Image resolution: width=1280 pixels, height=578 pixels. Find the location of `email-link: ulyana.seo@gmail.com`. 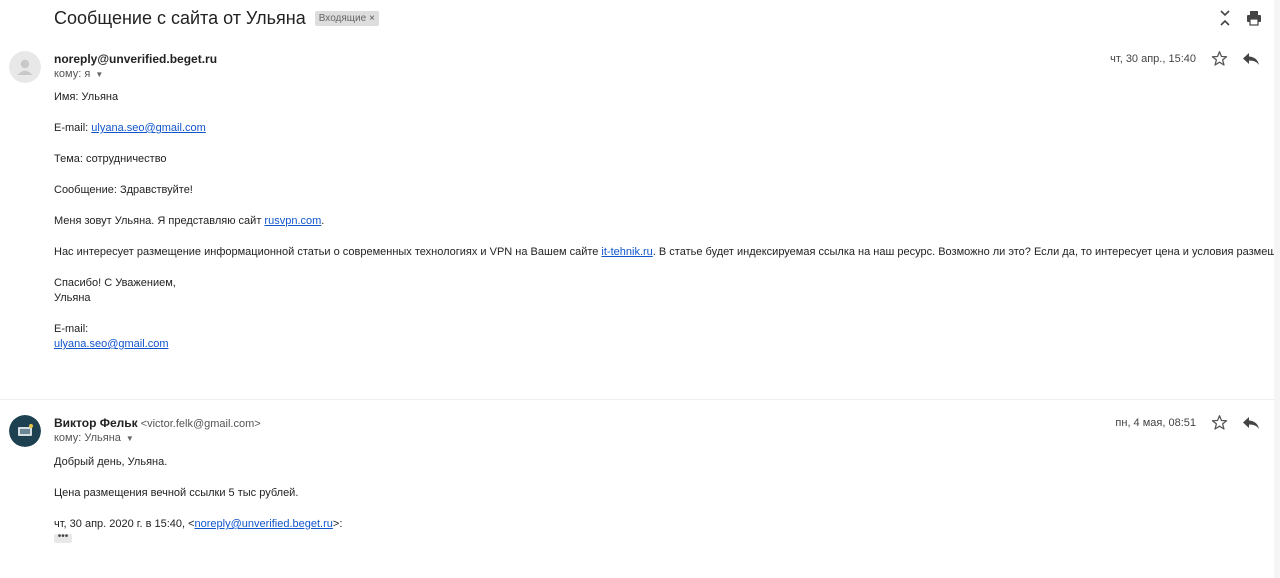

email-link: ulyana.seo@gmail.com is located at coordinates (148, 128).